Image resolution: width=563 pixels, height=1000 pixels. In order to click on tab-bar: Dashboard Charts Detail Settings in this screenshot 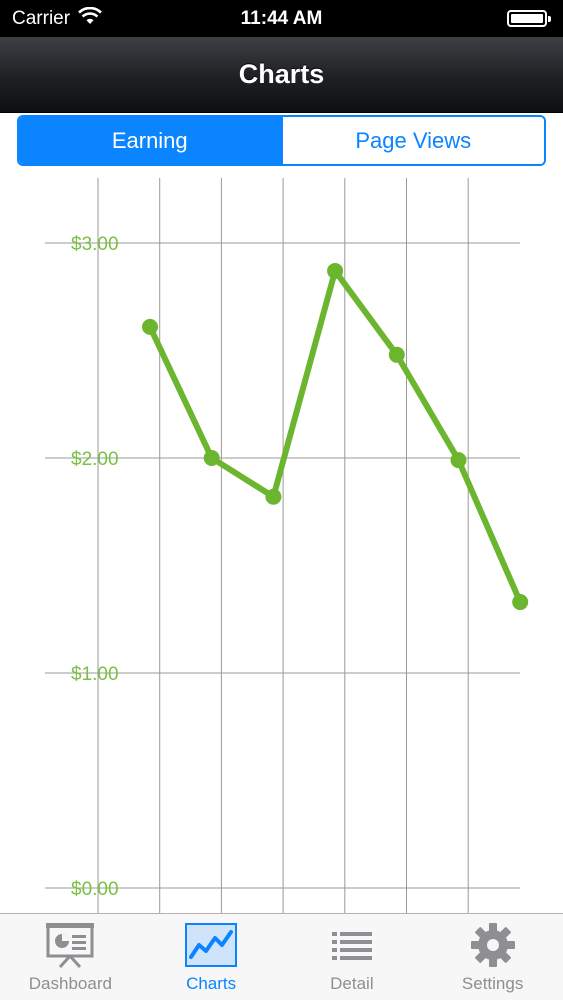, I will do `click(281, 956)`.